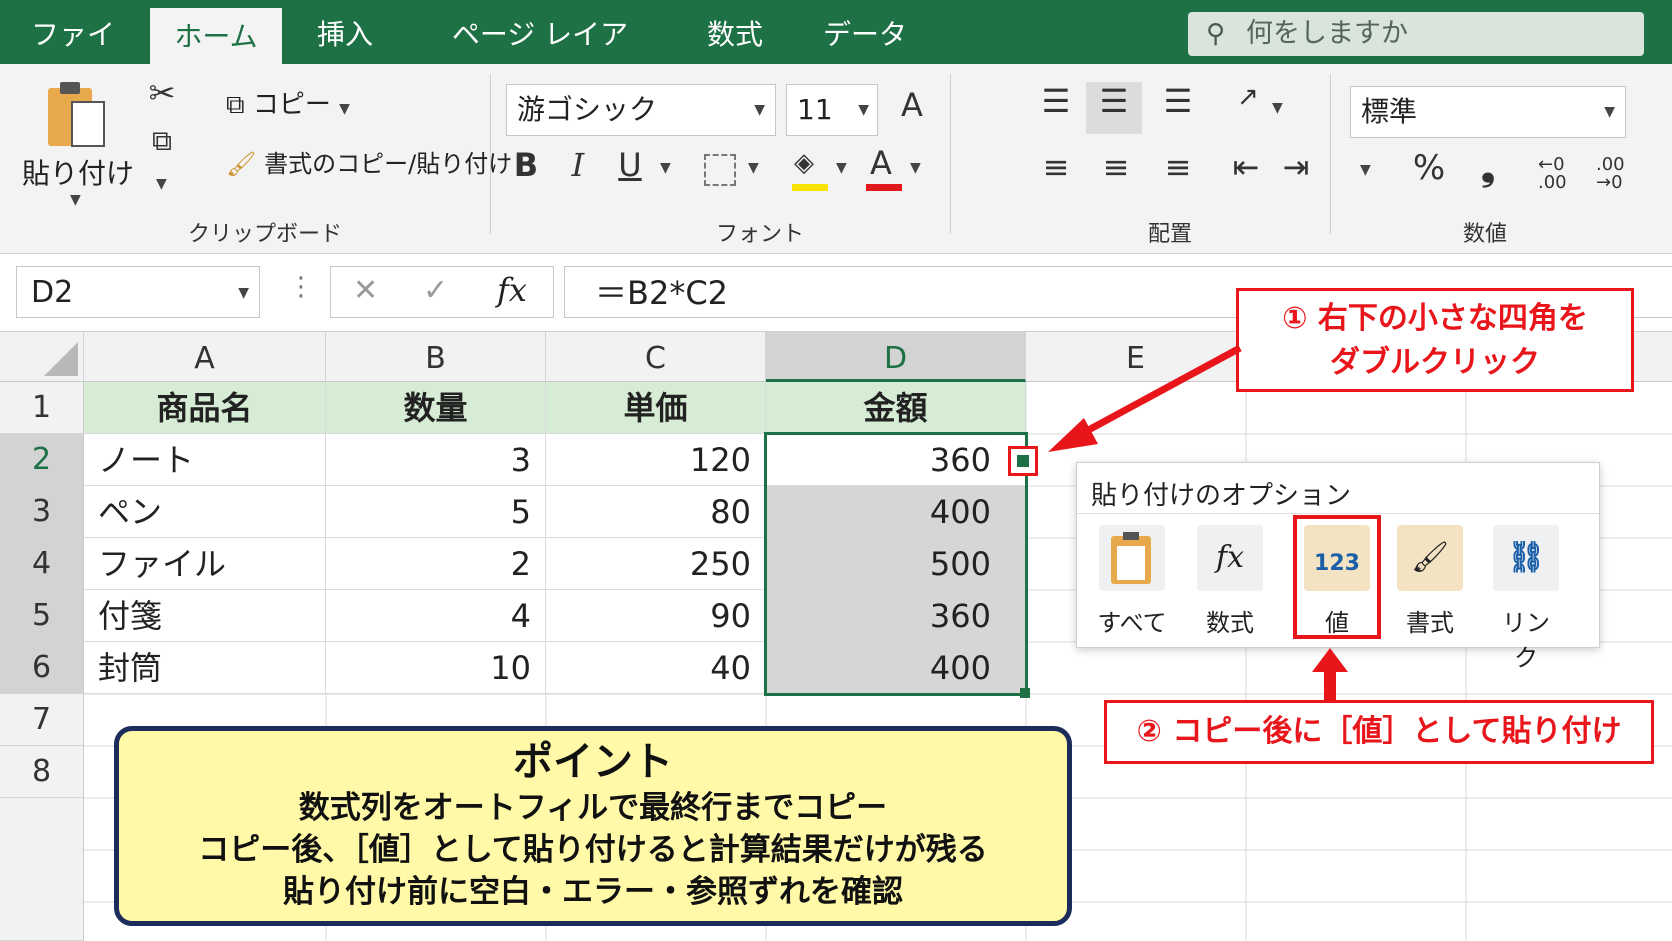 The image size is (1672, 941). I want to click on font-size-select: 11 ▼, so click(832, 110).